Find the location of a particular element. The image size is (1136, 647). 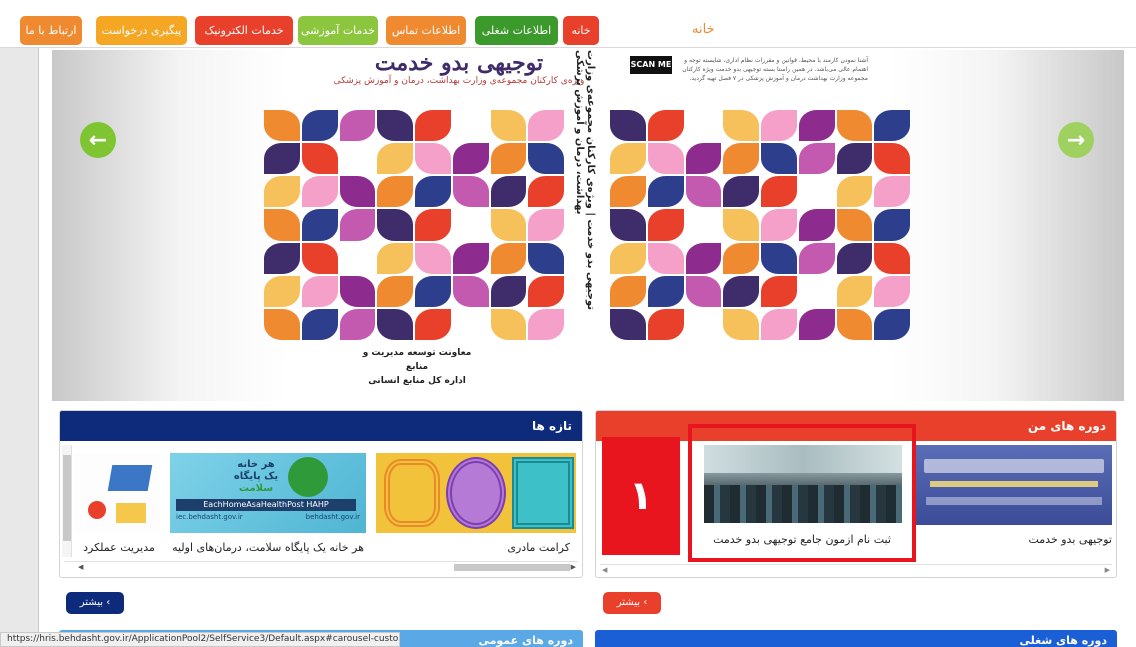

nav-peygiri-darkhast: پیگیری درخواست is located at coordinates (141, 30).